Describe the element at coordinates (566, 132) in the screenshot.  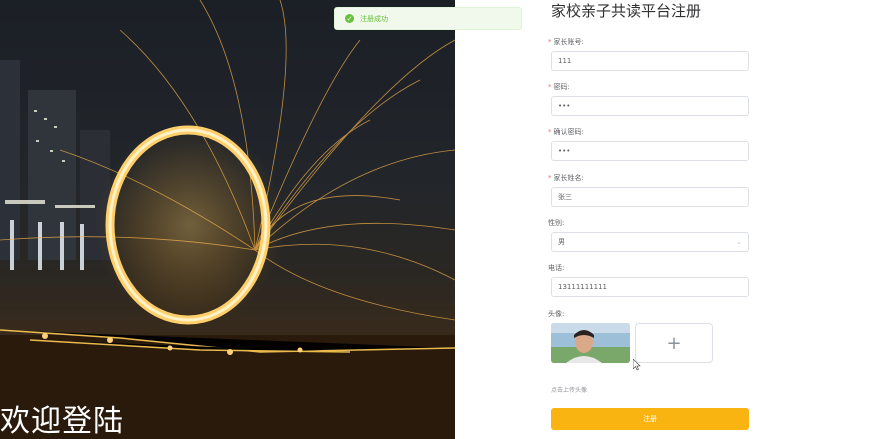
I see `confirm-password-label: * 确认密码:` at that location.